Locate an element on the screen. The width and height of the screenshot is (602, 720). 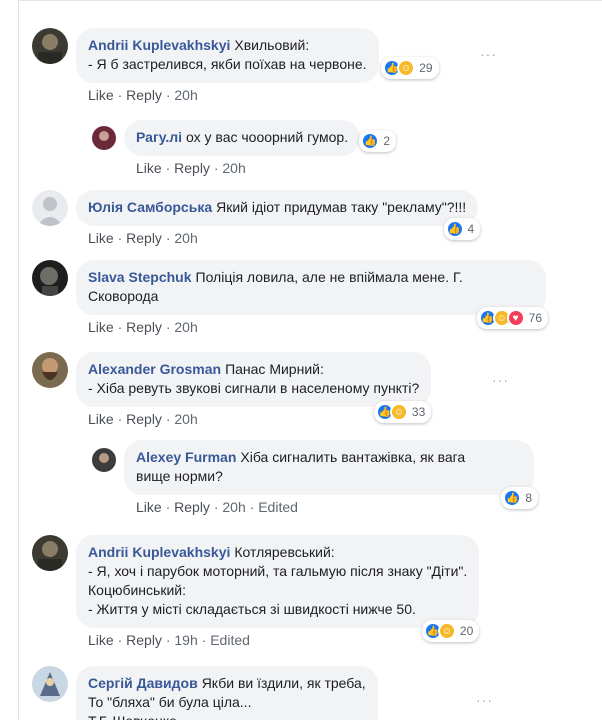
comment-author: Юлія Самборська is located at coordinates (150, 207).